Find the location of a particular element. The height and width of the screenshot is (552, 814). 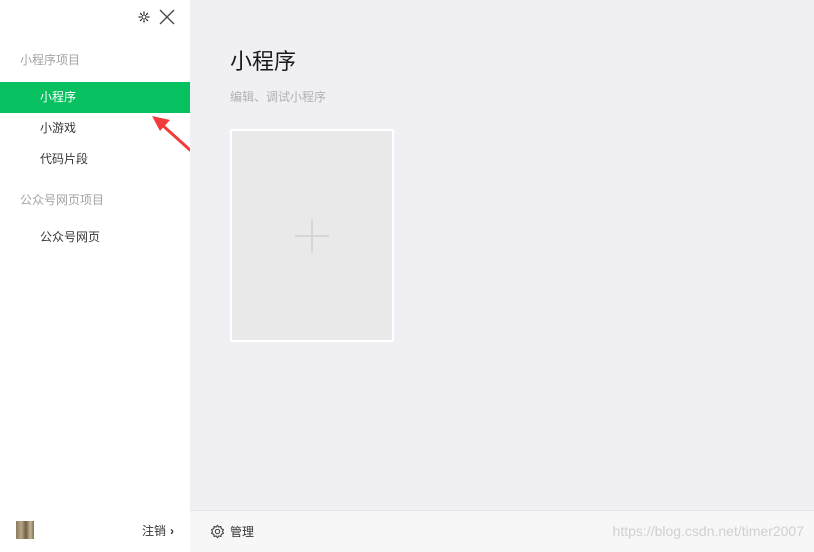

plus-icon is located at coordinates (312, 236).